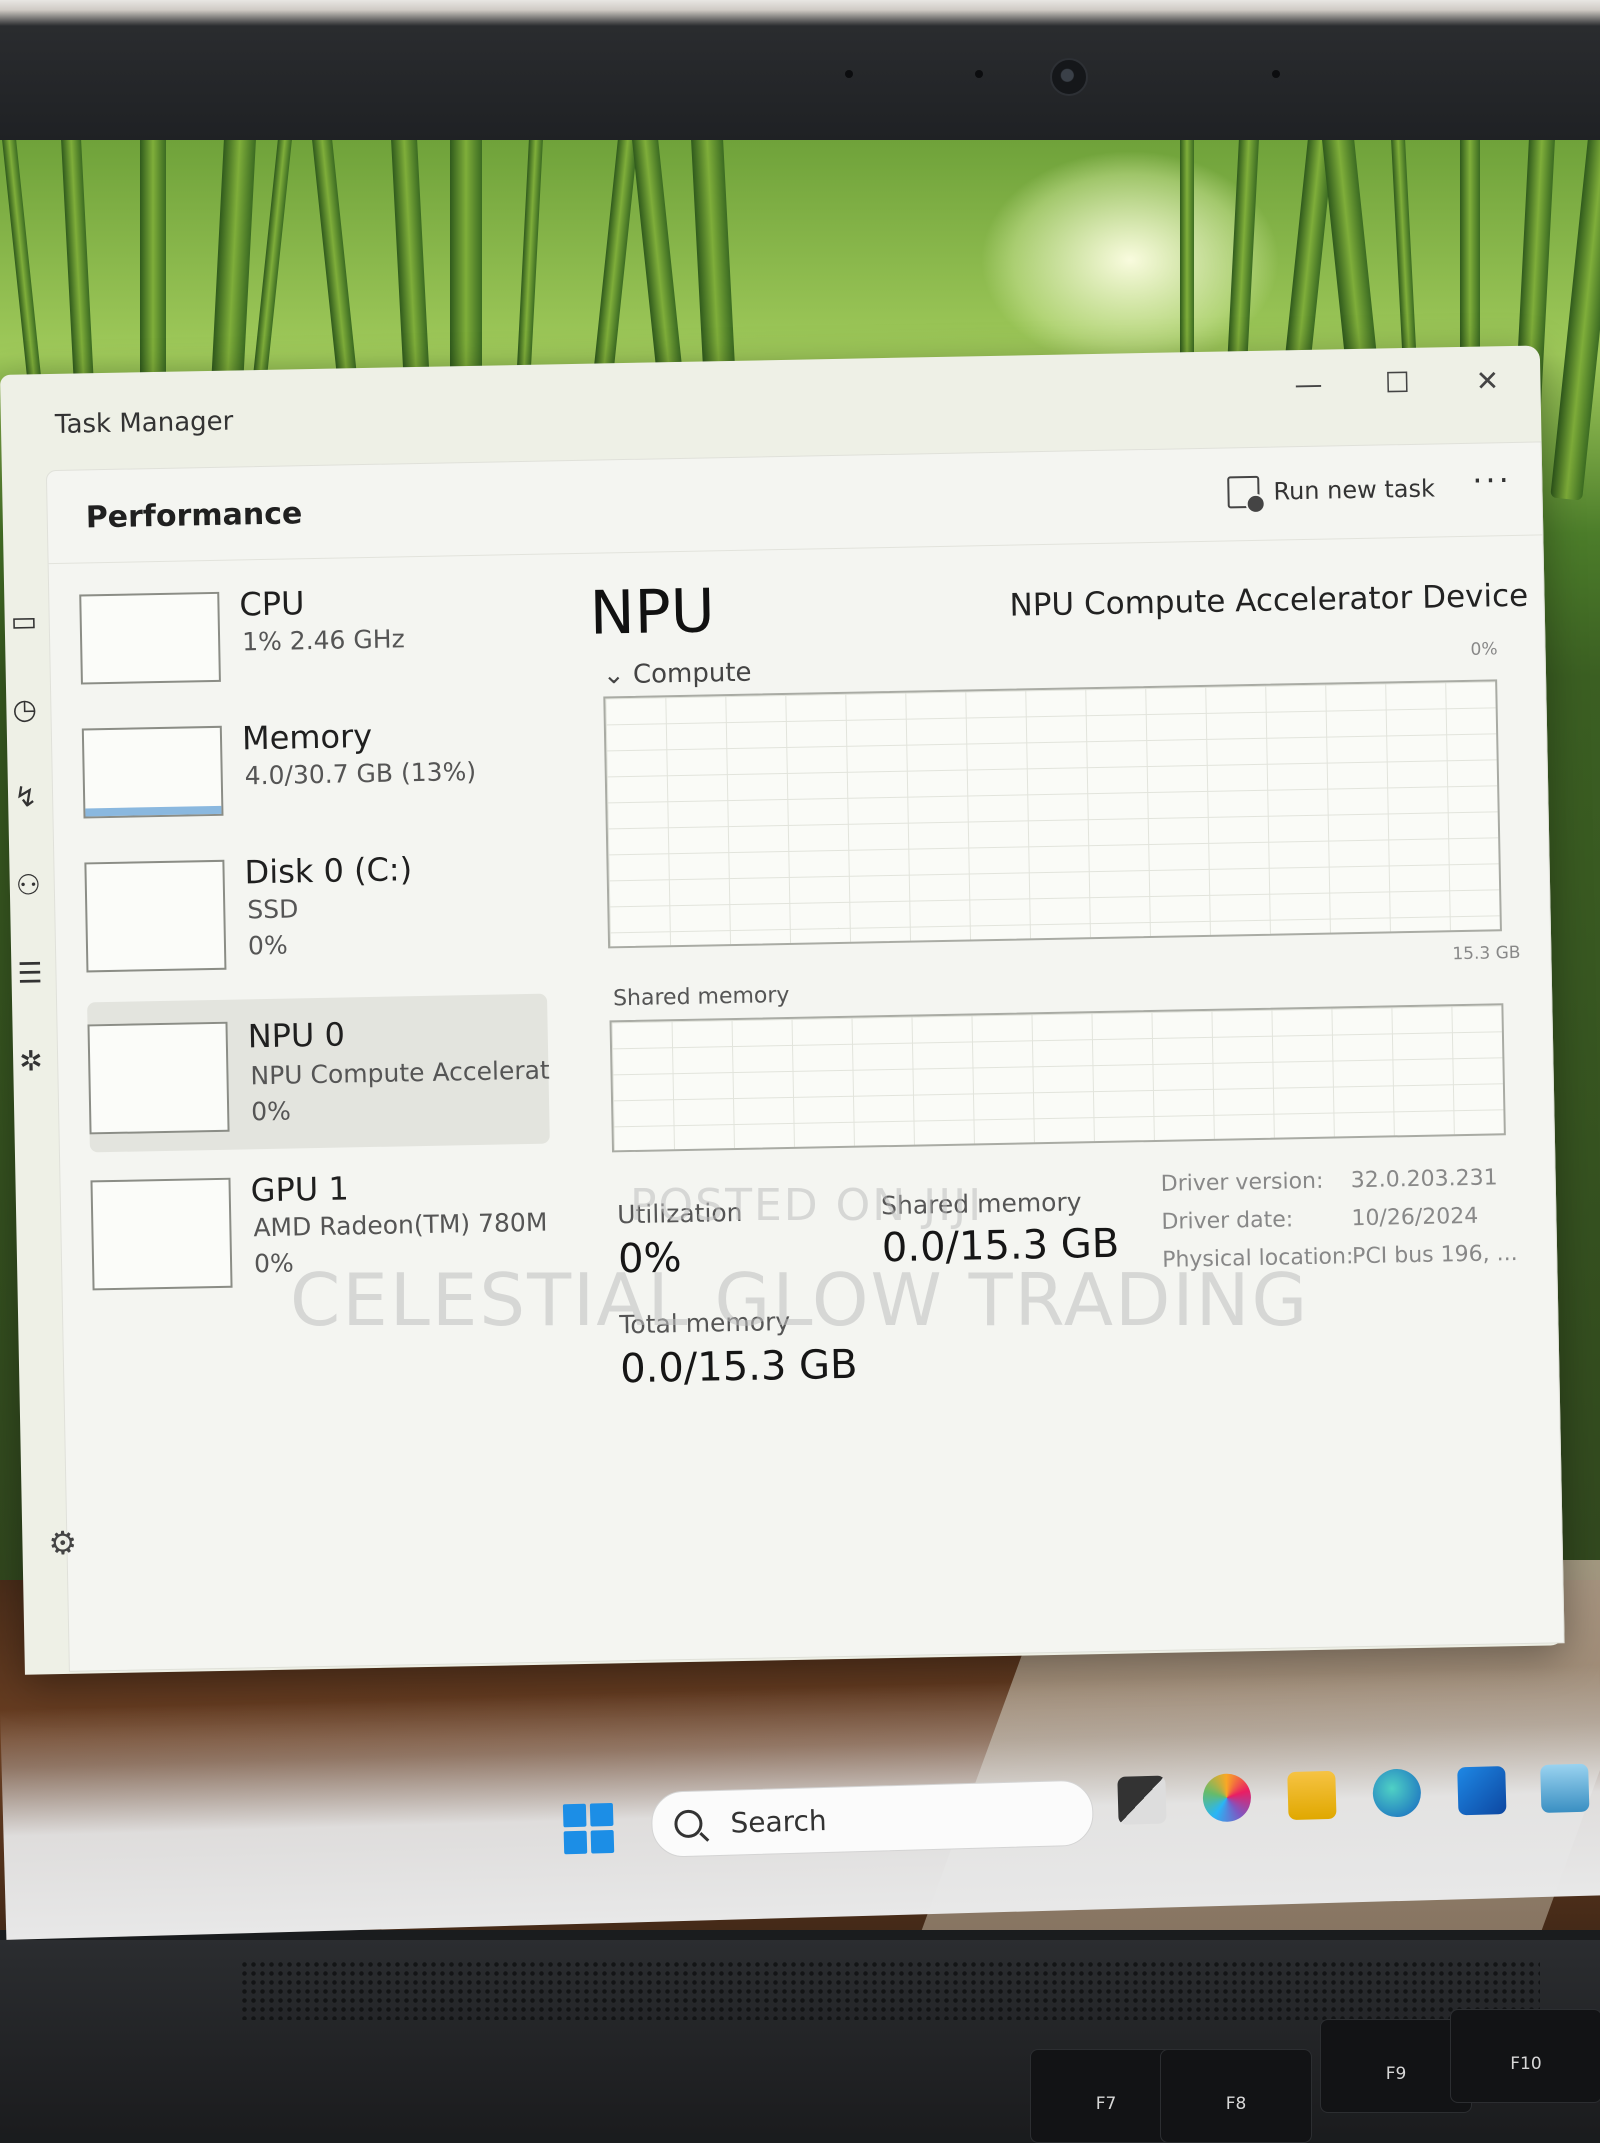 Image resolution: width=1600 pixels, height=2143 pixels. I want to click on compute-label: Compute, so click(692, 673).